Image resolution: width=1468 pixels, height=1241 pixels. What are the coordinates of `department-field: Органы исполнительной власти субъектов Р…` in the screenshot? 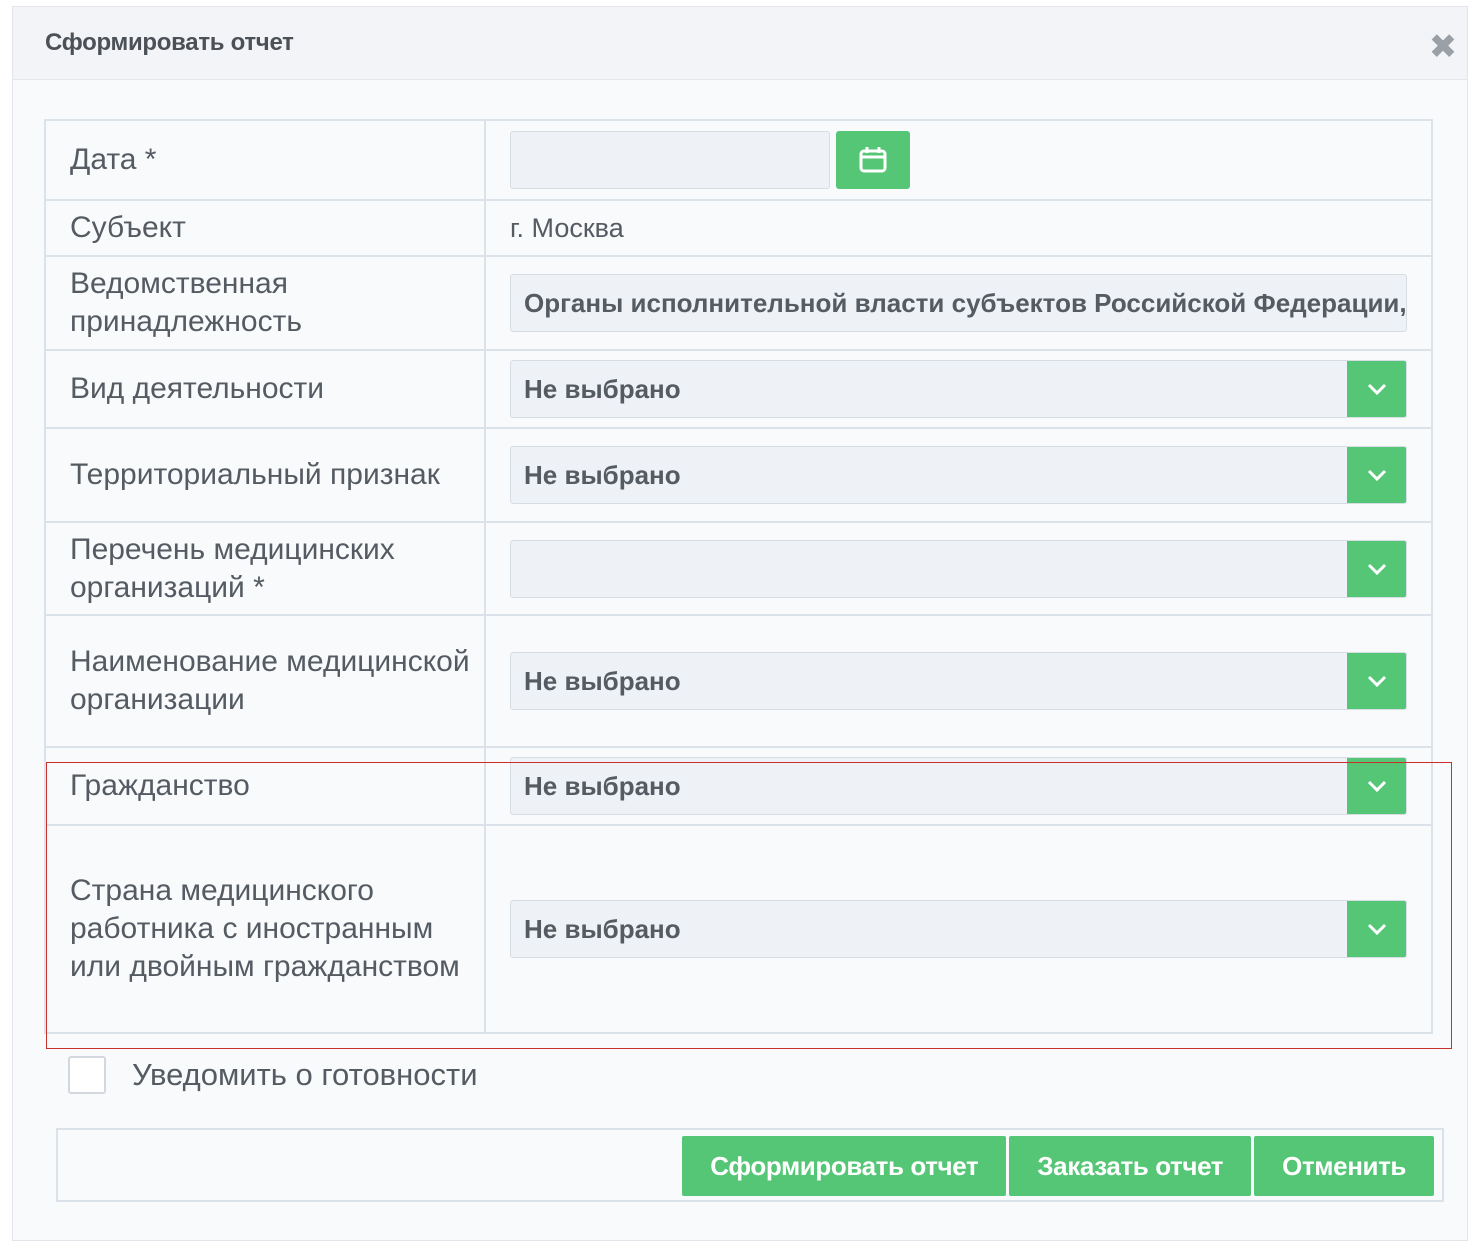 It's located at (958, 303).